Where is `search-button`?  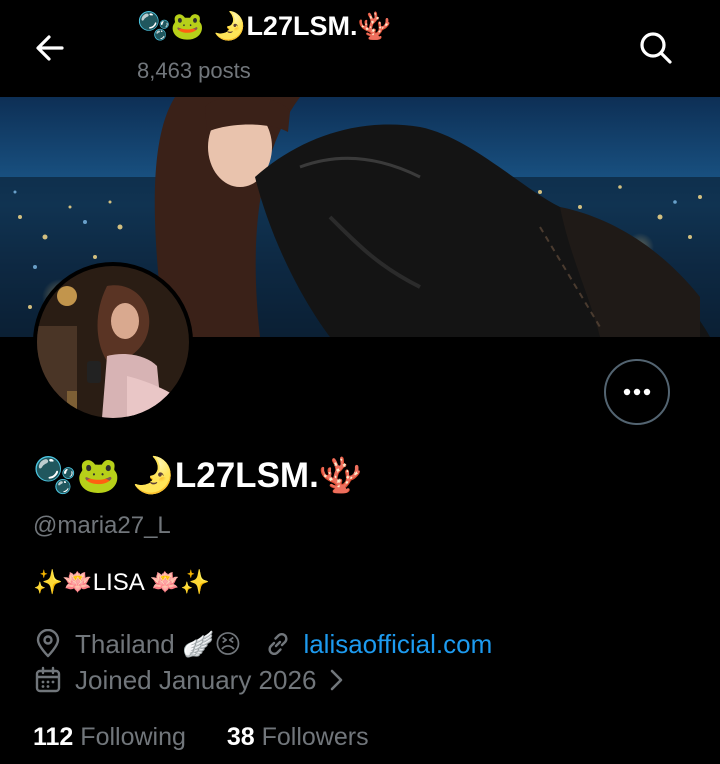 search-button is located at coordinates (656, 48).